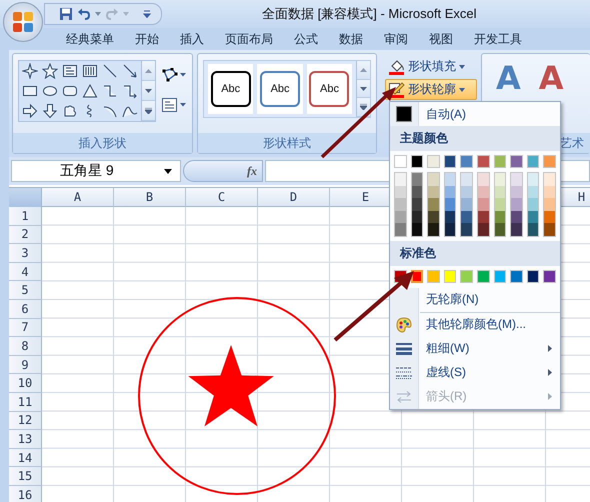  Describe the element at coordinates (90, 71) in the screenshot. I see `vertical-text-box-icon` at that location.